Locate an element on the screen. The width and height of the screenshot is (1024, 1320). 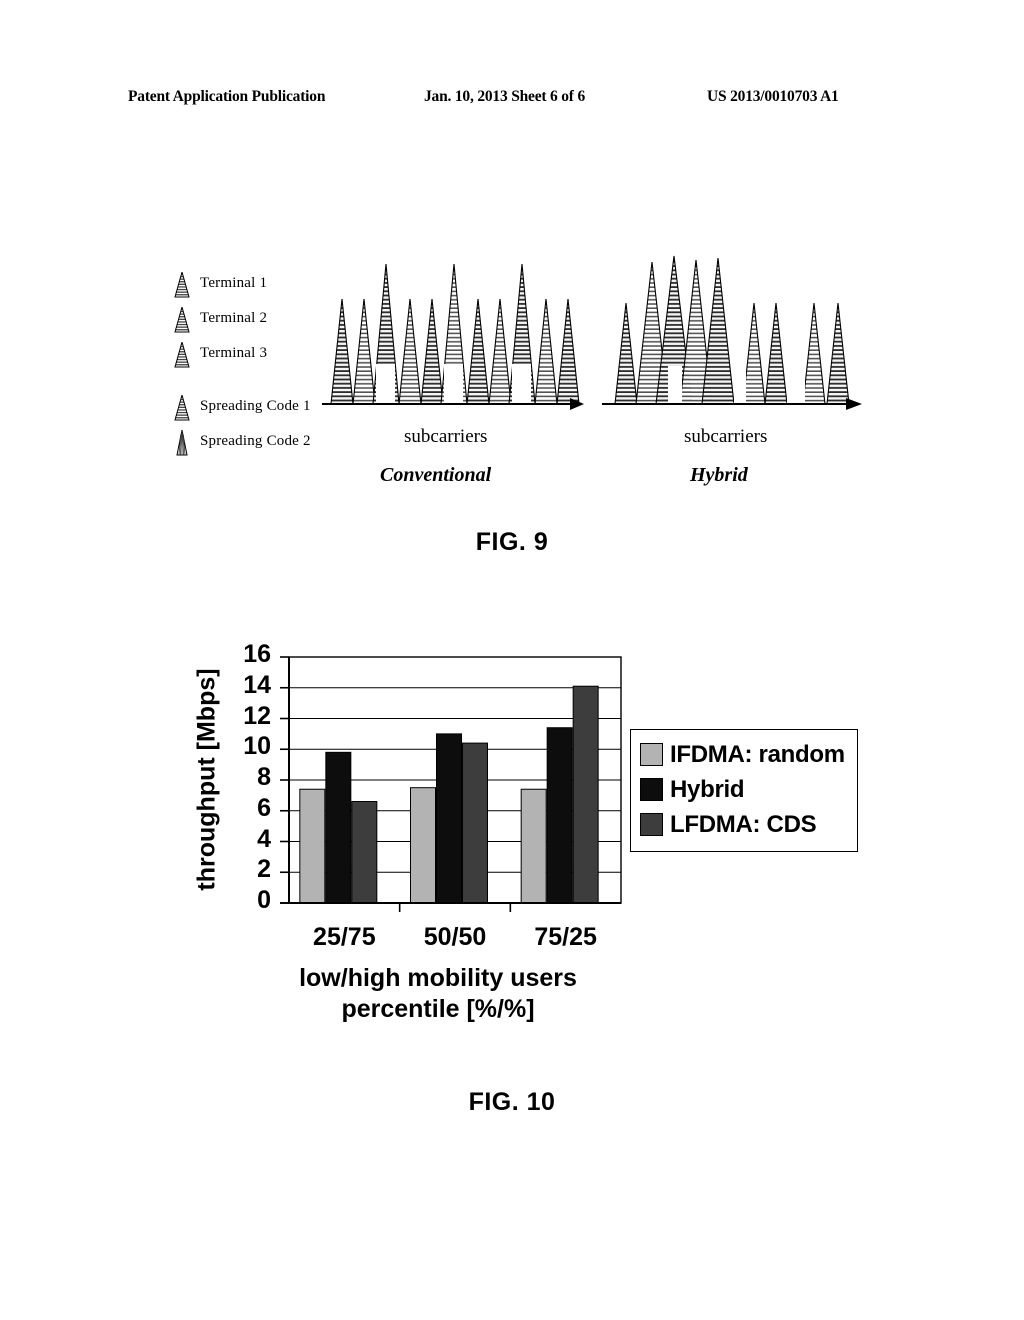
x-axis-title-line-2: percentile [%/%] is located at coordinates (438, 1008).